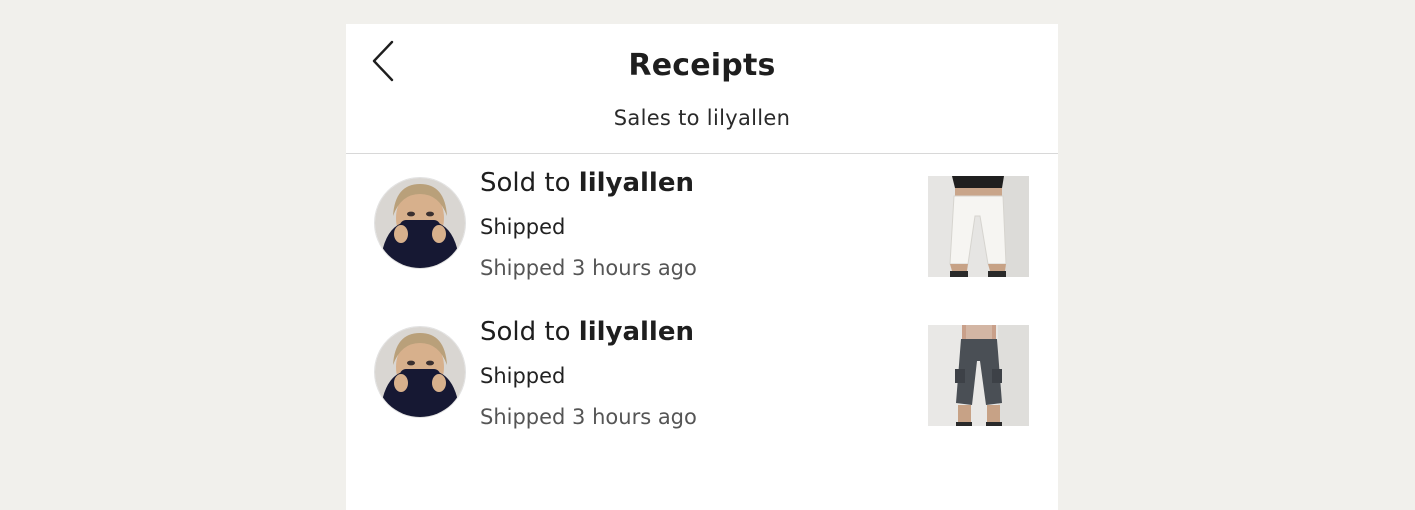  What do you see at coordinates (702, 89) in the screenshot?
I see `header: Receipts Sales to lilyallen` at bounding box center [702, 89].